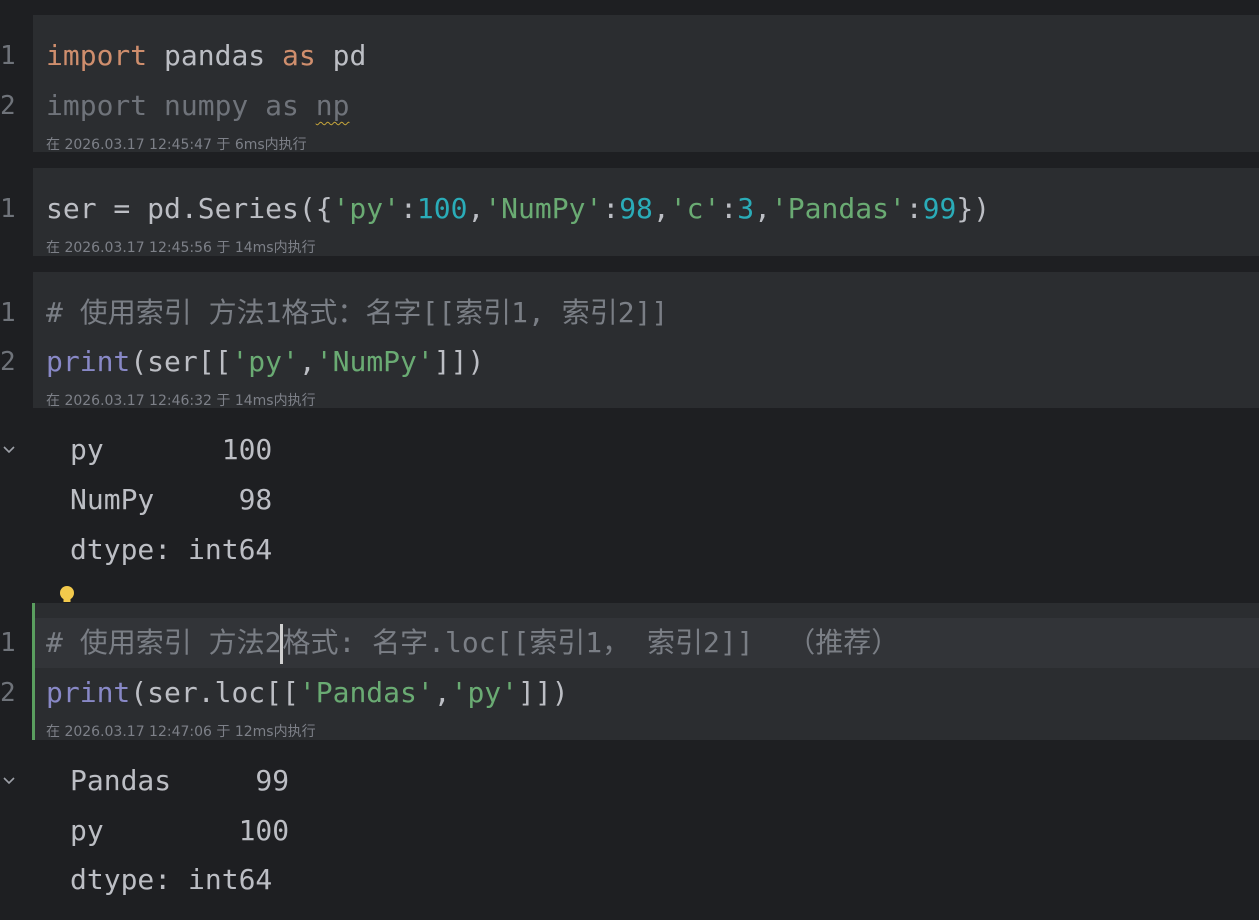  I want to click on execution-info: 在 2026.03.17 12:45:56 于 14ms内执行, so click(181, 248).